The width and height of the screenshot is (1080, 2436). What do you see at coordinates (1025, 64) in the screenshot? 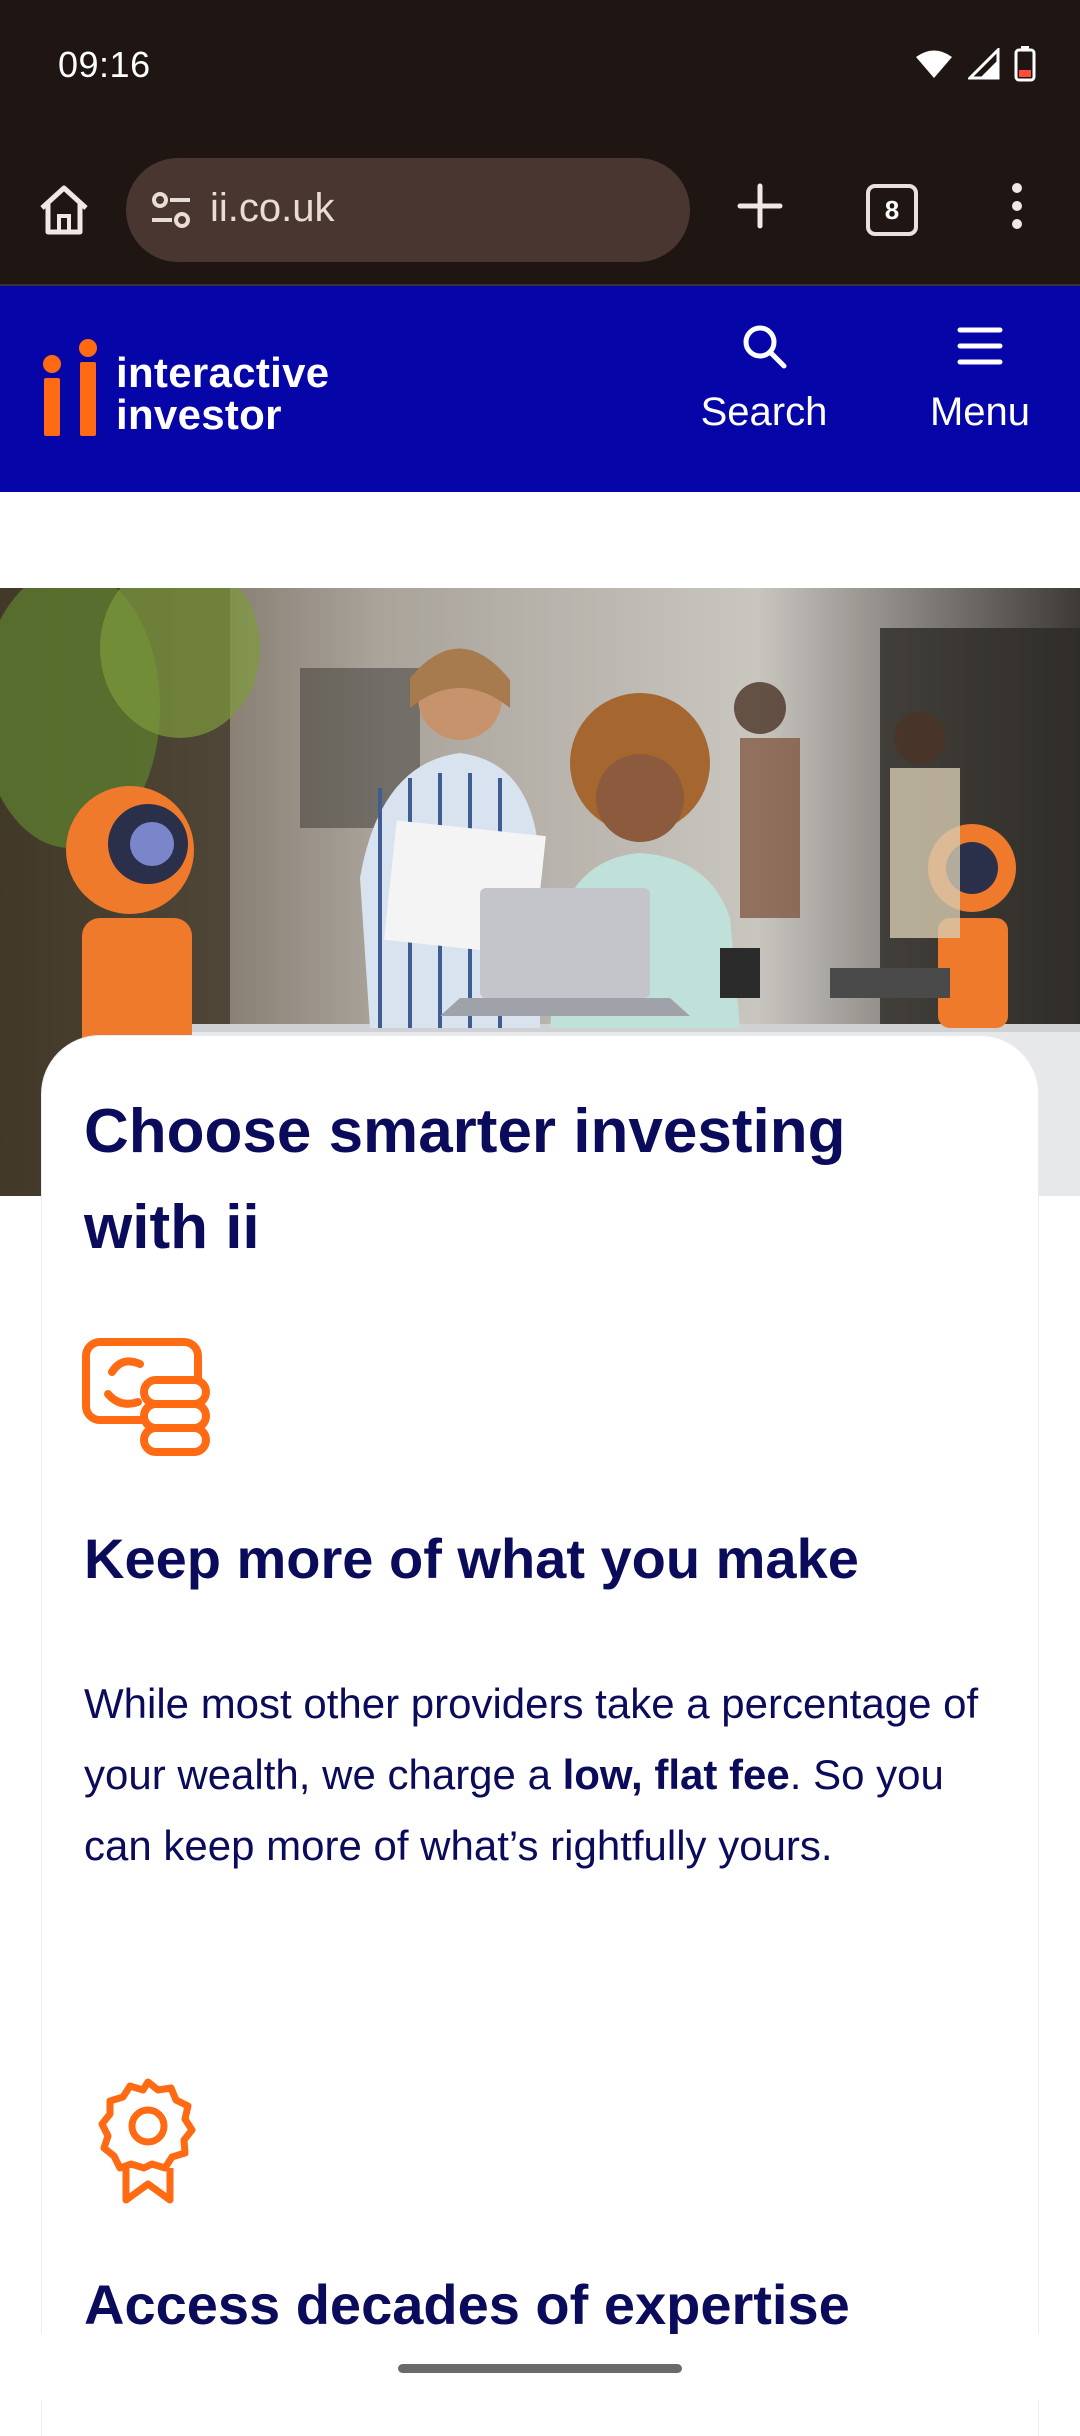
I see `battery-icon` at bounding box center [1025, 64].